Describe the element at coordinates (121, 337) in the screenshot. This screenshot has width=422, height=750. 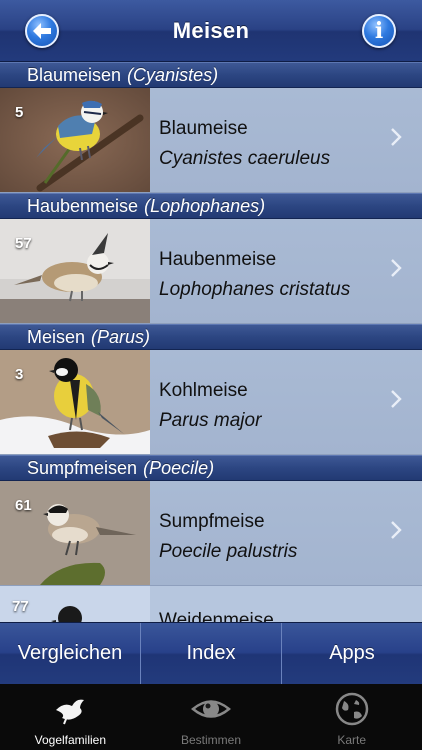
I see `section-genus: (Parus)` at that location.